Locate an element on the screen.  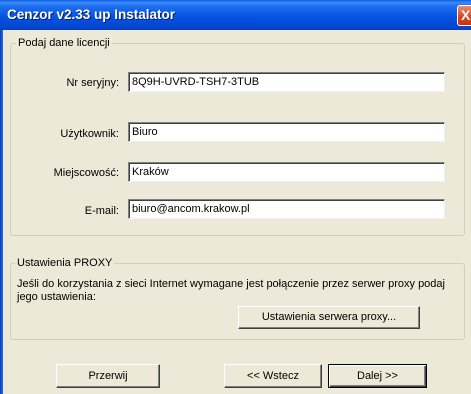
email-input is located at coordinates (286, 209).